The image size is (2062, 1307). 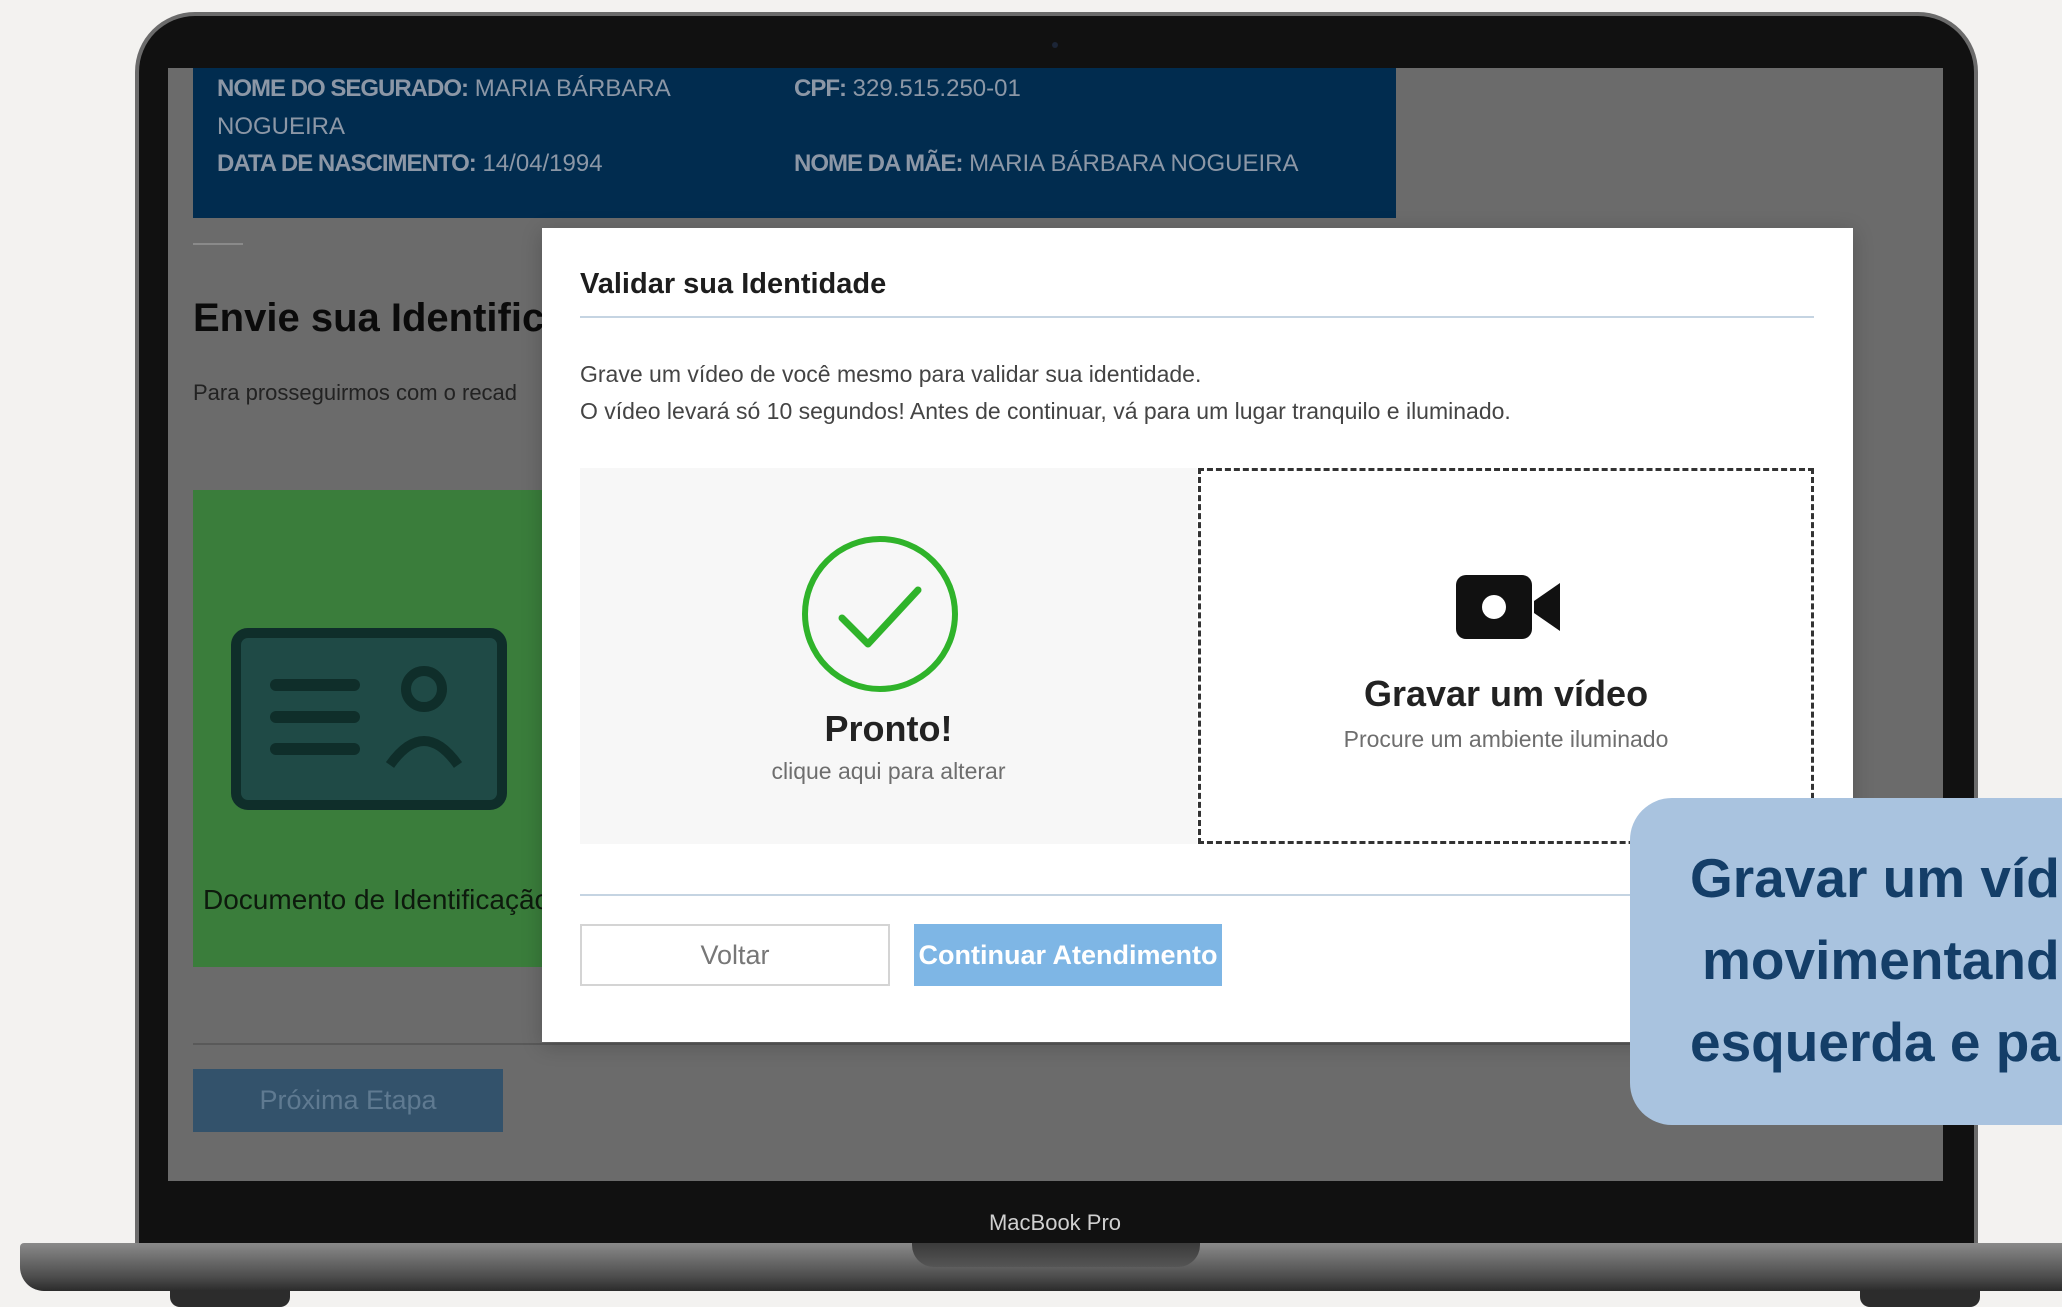 What do you see at coordinates (369, 318) in the screenshot?
I see `page-title: Envie sua Identific` at bounding box center [369, 318].